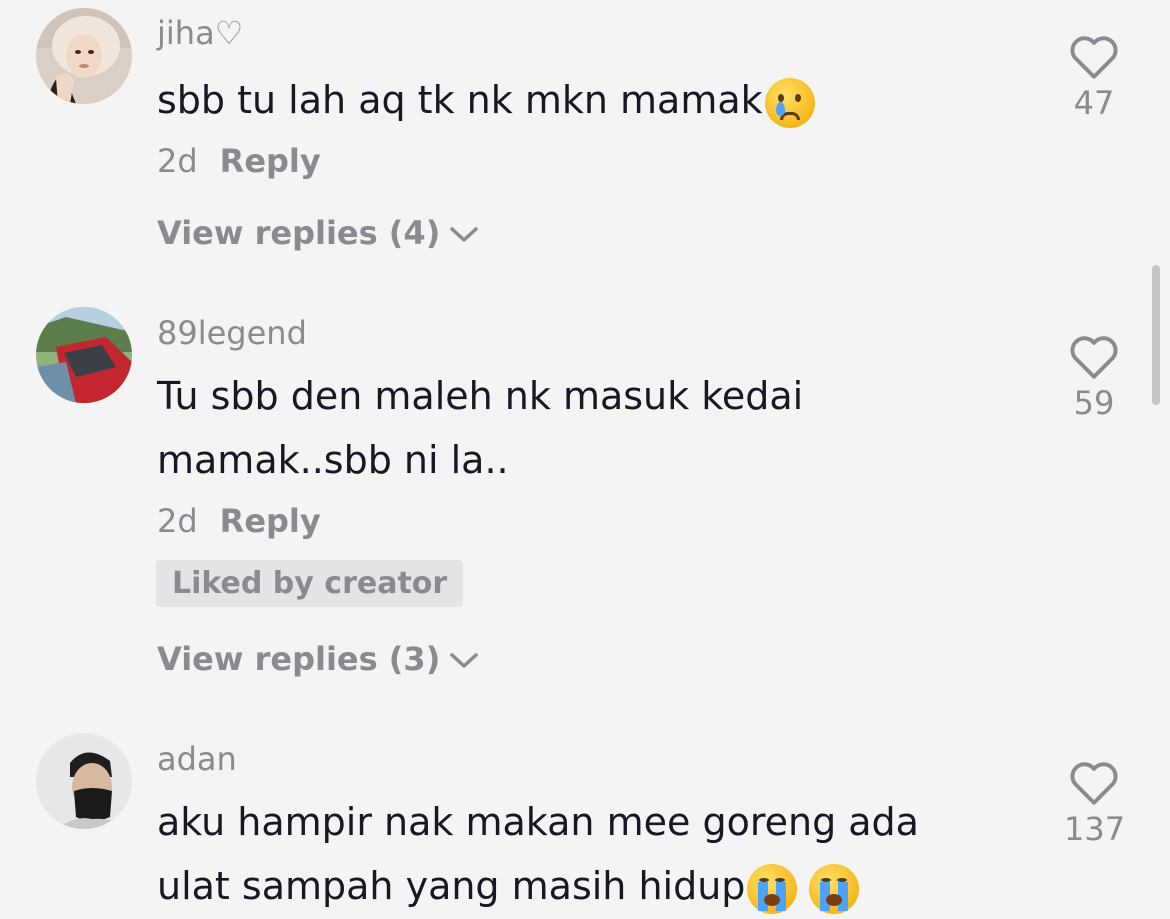  What do you see at coordinates (1094, 403) in the screenshot?
I see `like-count: 59` at bounding box center [1094, 403].